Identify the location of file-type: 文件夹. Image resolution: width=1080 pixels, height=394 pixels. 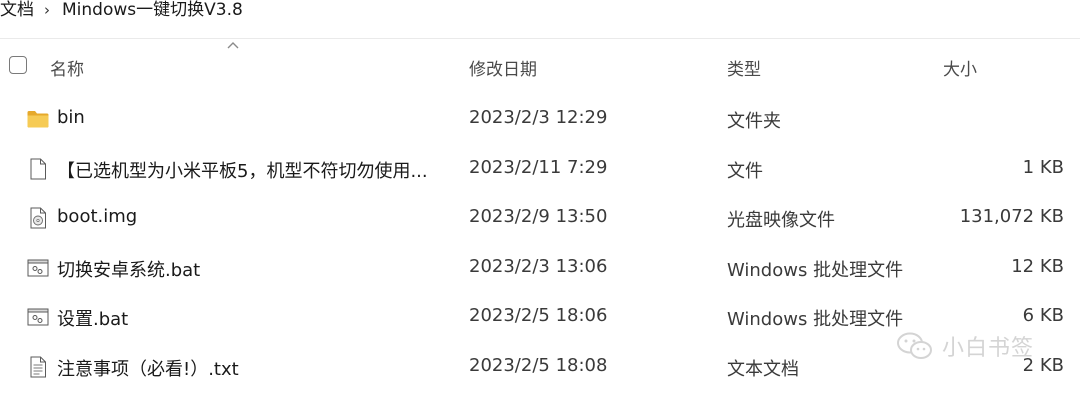
(754, 121).